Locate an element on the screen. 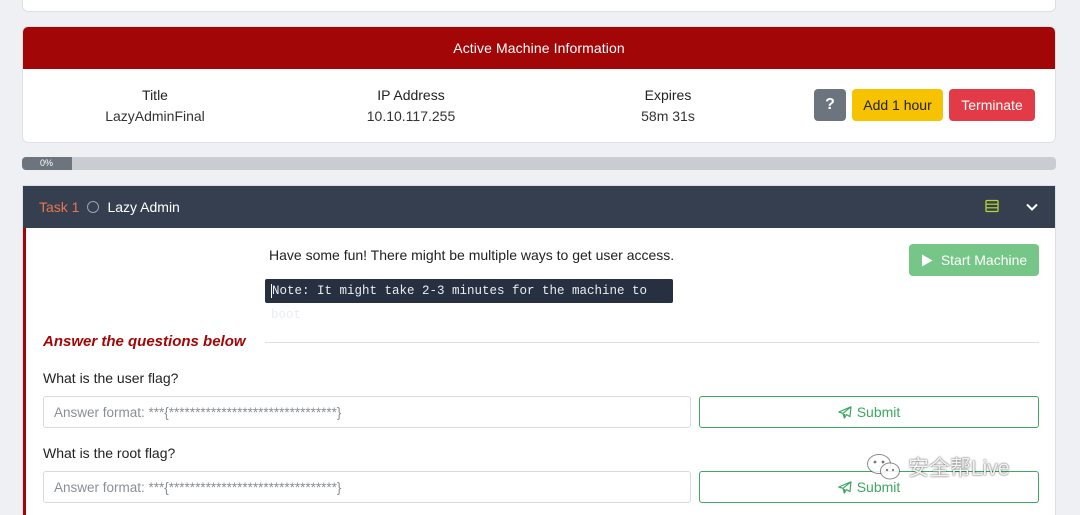 The image size is (1080, 515). expires-label: Expires is located at coordinates (668, 95).